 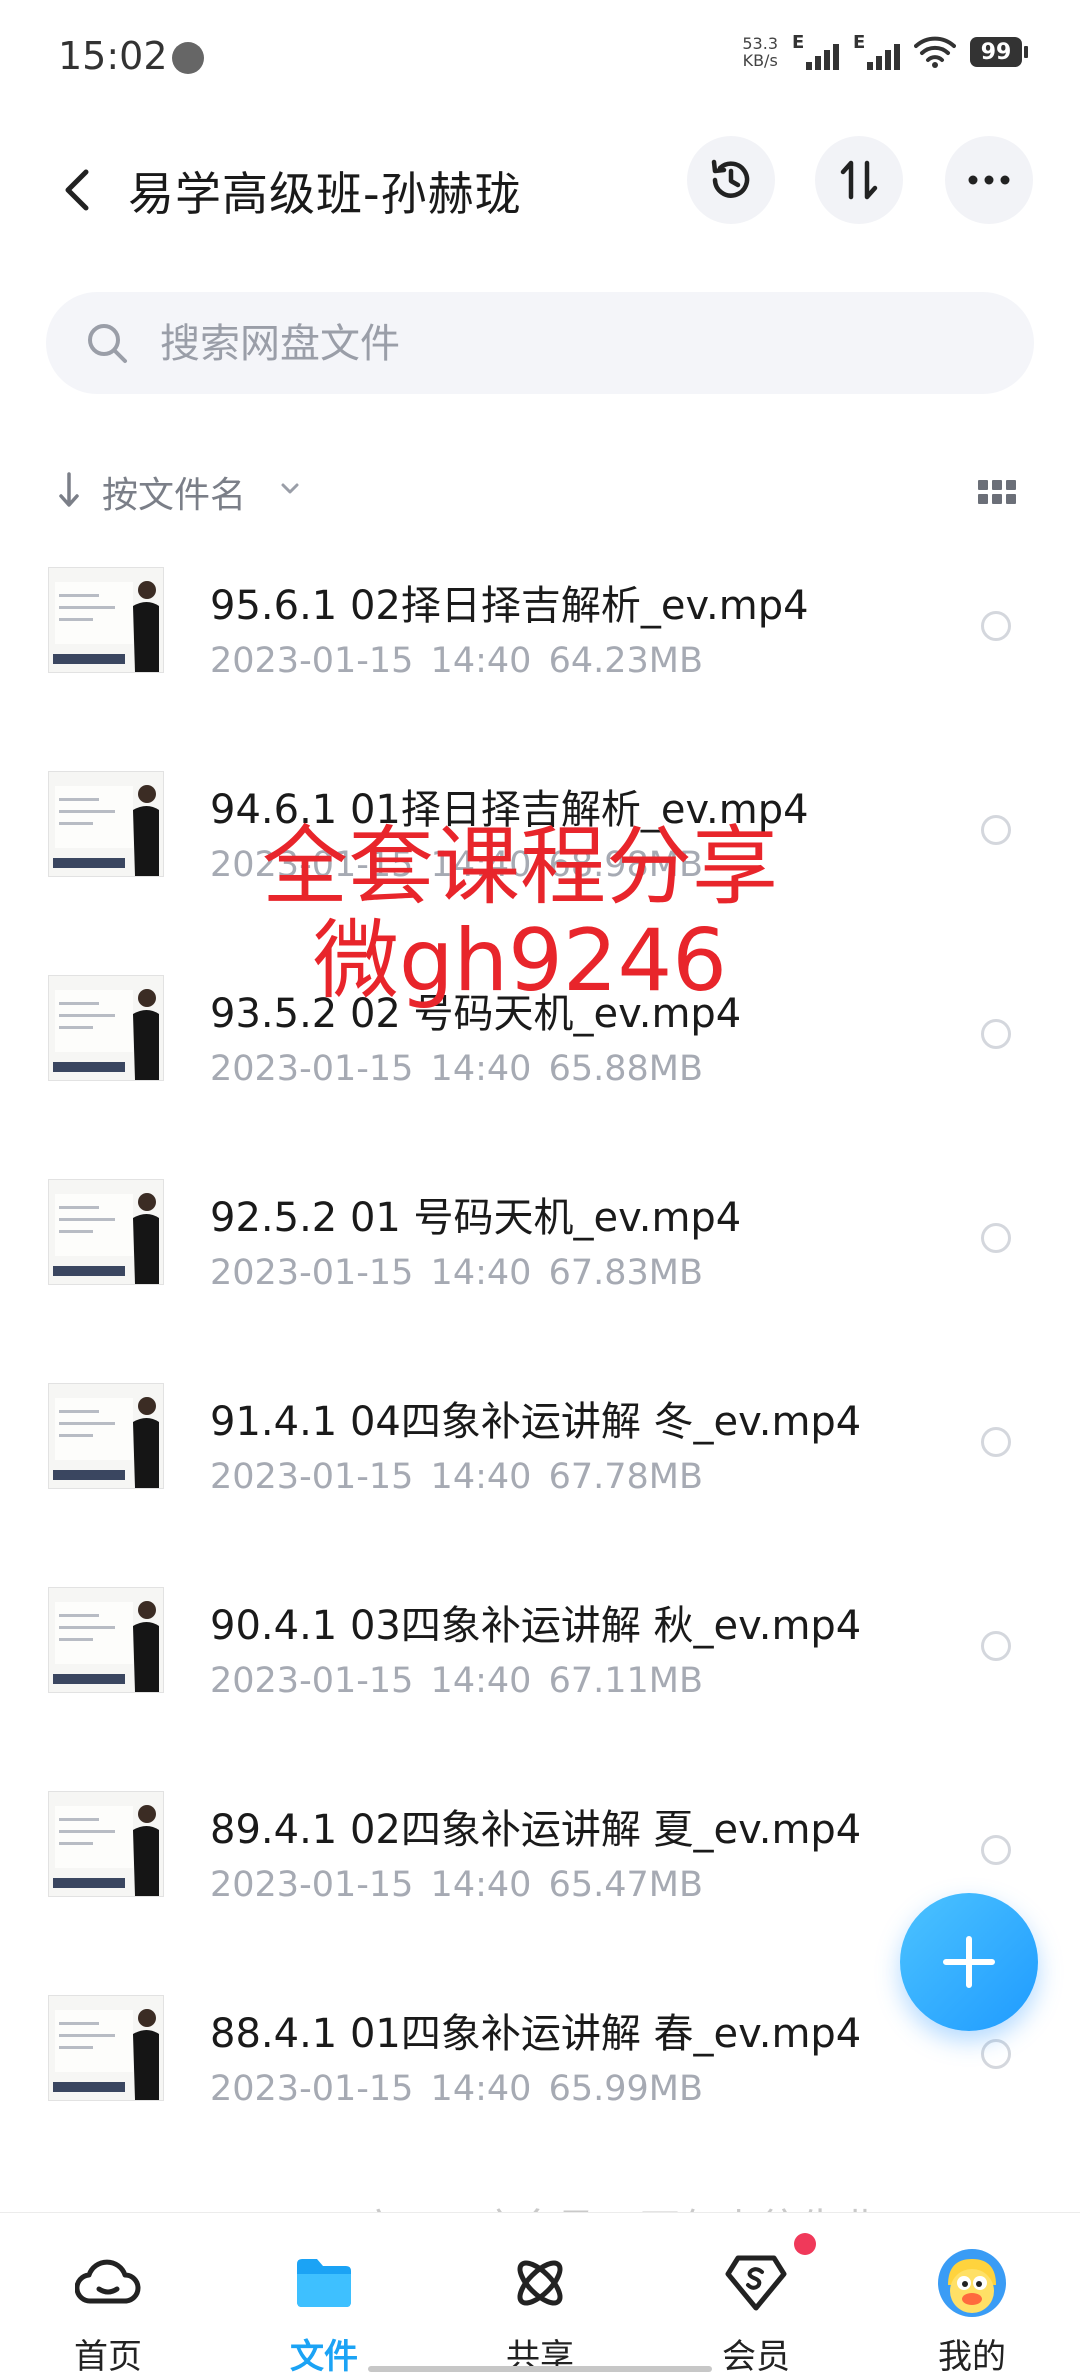 I want to click on nav-item-share: 共享, so click(x=540, y=2295).